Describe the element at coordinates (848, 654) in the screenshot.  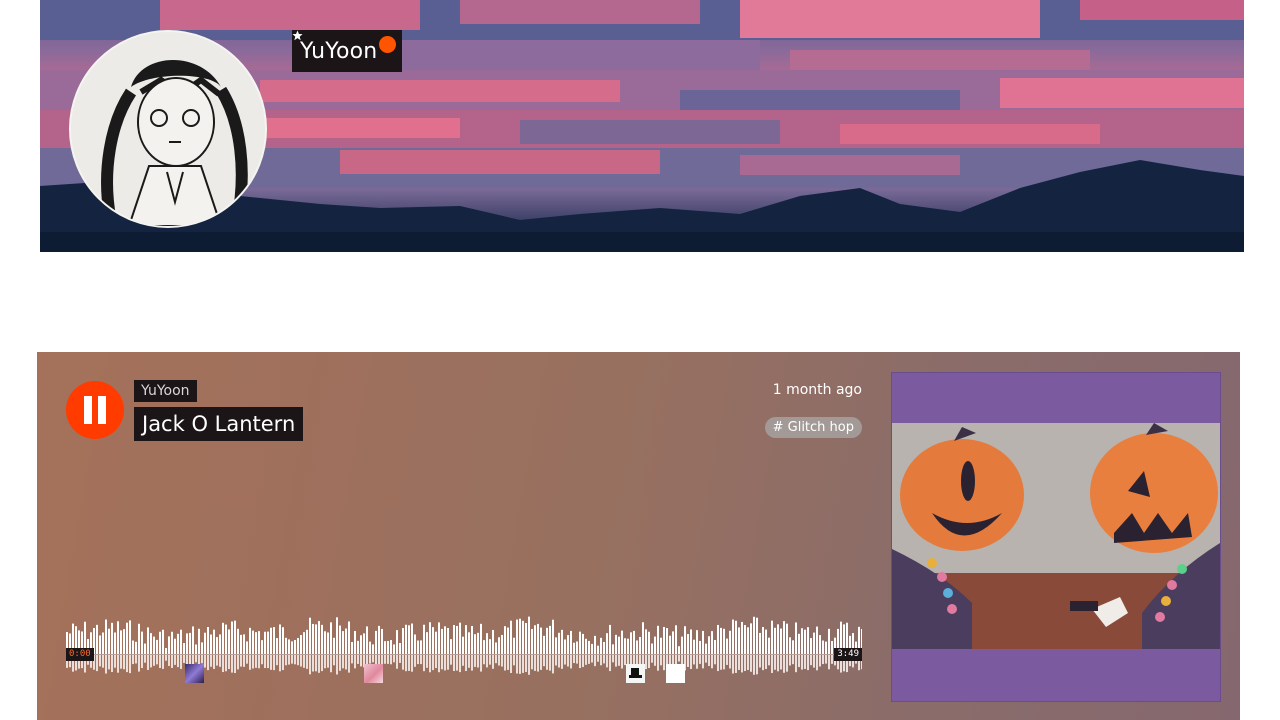
I see `total-duration: 3:49` at that location.